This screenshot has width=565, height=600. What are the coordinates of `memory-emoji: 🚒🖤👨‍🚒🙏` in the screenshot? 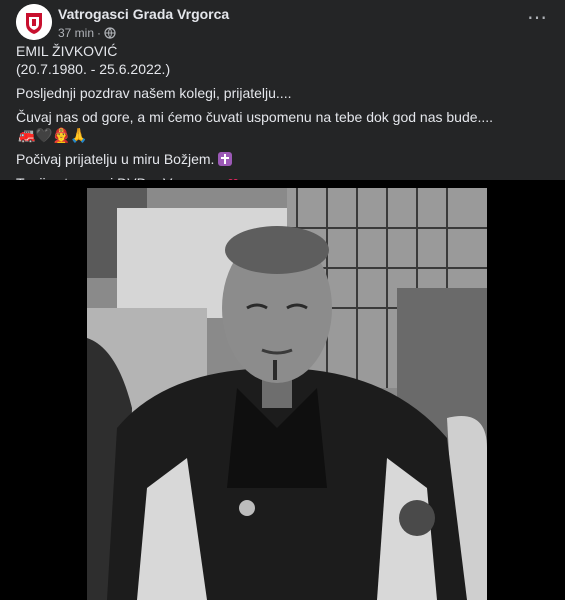 It's located at (53, 135).